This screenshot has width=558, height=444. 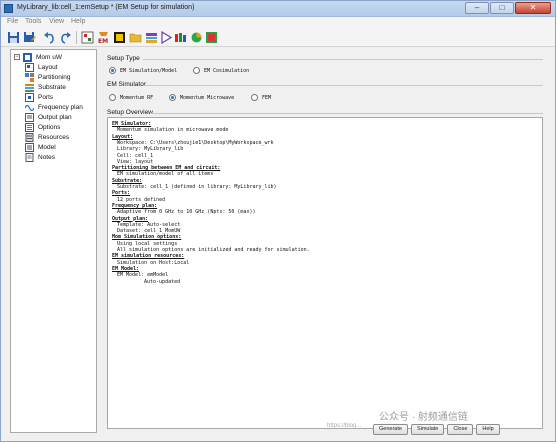 What do you see at coordinates (29, 37) in the screenshot?
I see `save-as-icon` at bounding box center [29, 37].